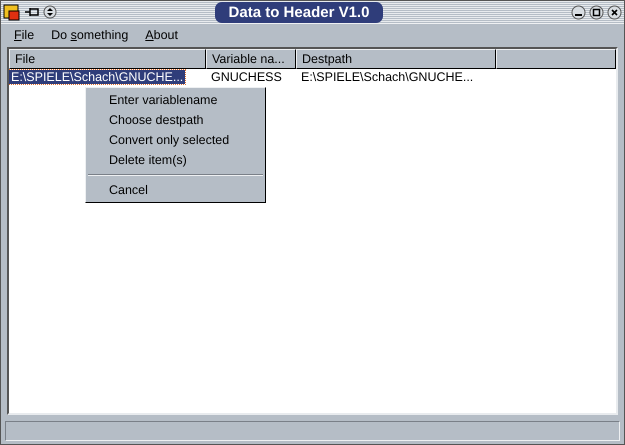 This screenshot has height=445, width=625. I want to click on menu-icon, so click(50, 12).